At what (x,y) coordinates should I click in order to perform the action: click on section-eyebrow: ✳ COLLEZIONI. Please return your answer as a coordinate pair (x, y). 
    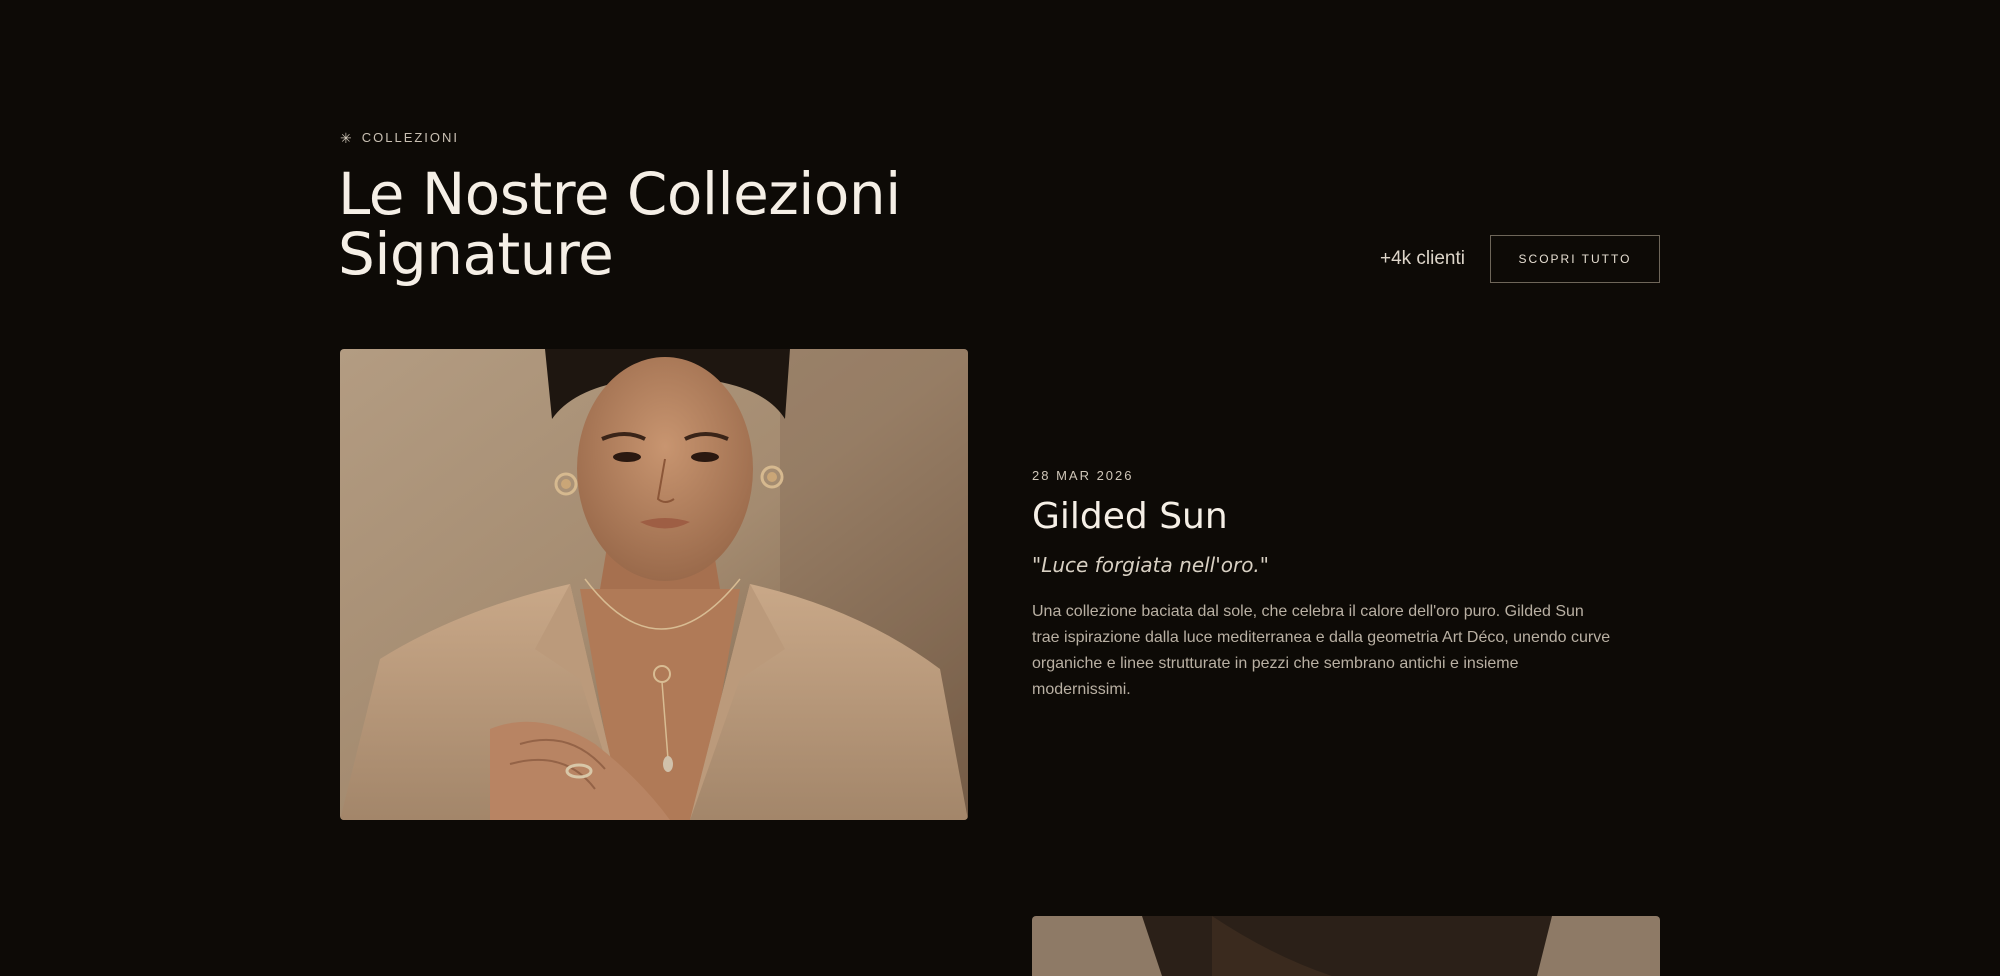
    Looking at the image, I should click on (399, 137).